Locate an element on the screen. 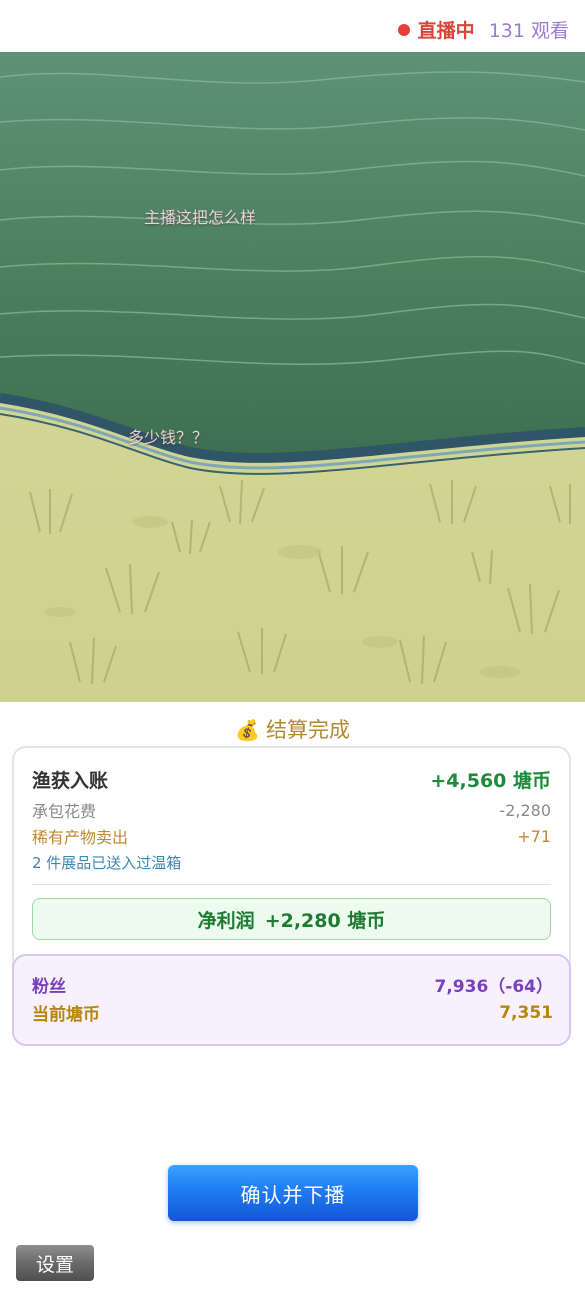 The height and width of the screenshot is (1300, 585). settlement-title: 💰 结算完成 is located at coordinates (292, 730).